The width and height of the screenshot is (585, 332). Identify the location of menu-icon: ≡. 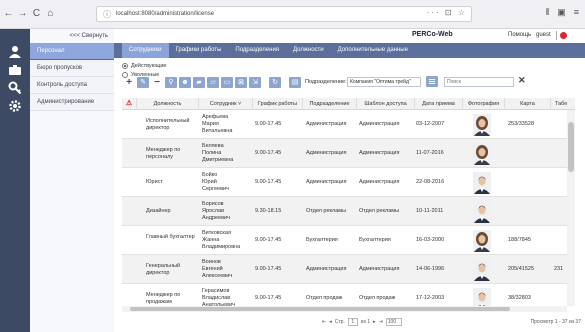
(576, 12).